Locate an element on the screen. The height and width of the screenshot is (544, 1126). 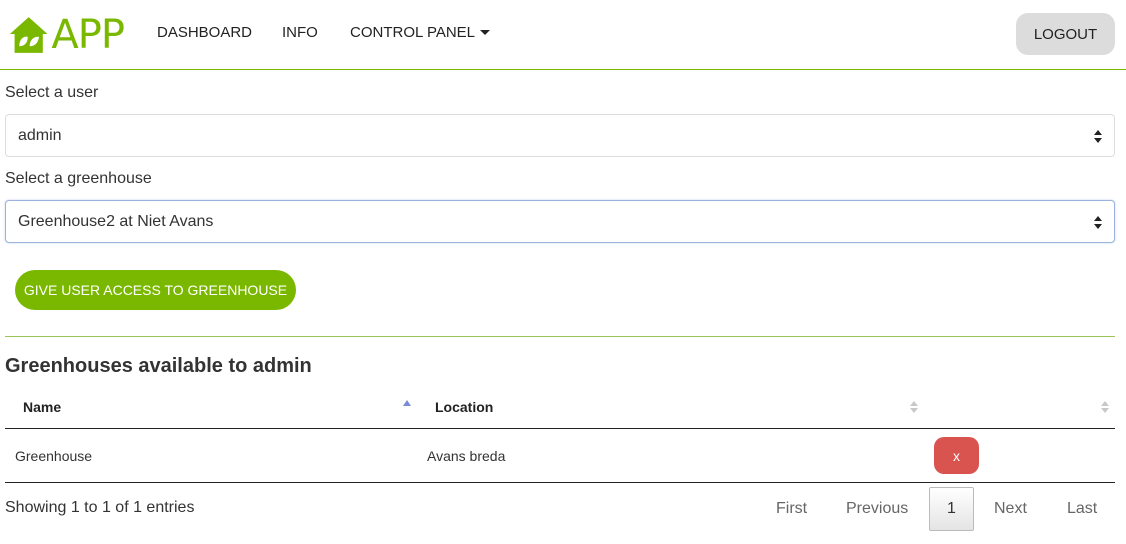
brand-logo: APP is located at coordinates (66, 35).